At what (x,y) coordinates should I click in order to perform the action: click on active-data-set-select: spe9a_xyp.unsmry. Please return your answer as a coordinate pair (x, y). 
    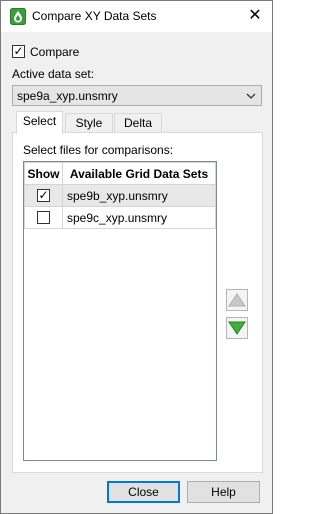
    Looking at the image, I should click on (137, 95).